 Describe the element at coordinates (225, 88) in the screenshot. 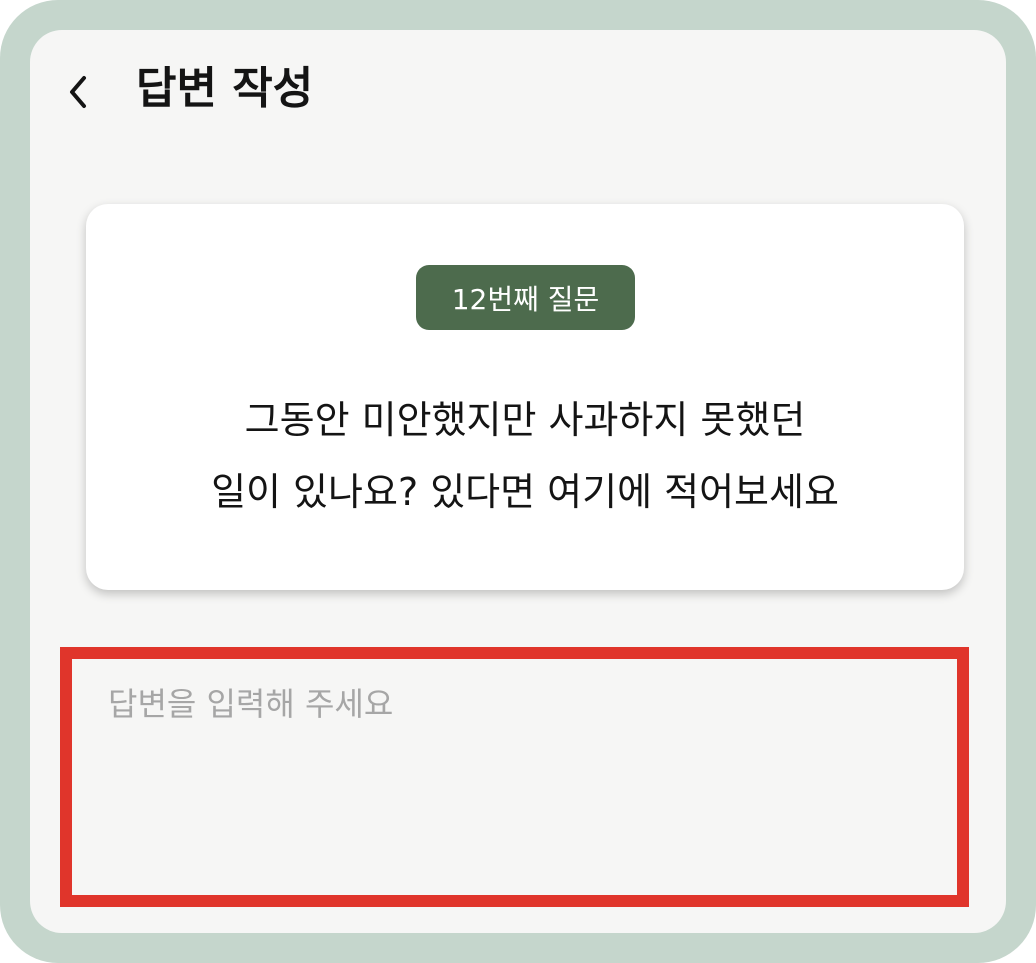

I see `page-title: 답변 작성` at that location.